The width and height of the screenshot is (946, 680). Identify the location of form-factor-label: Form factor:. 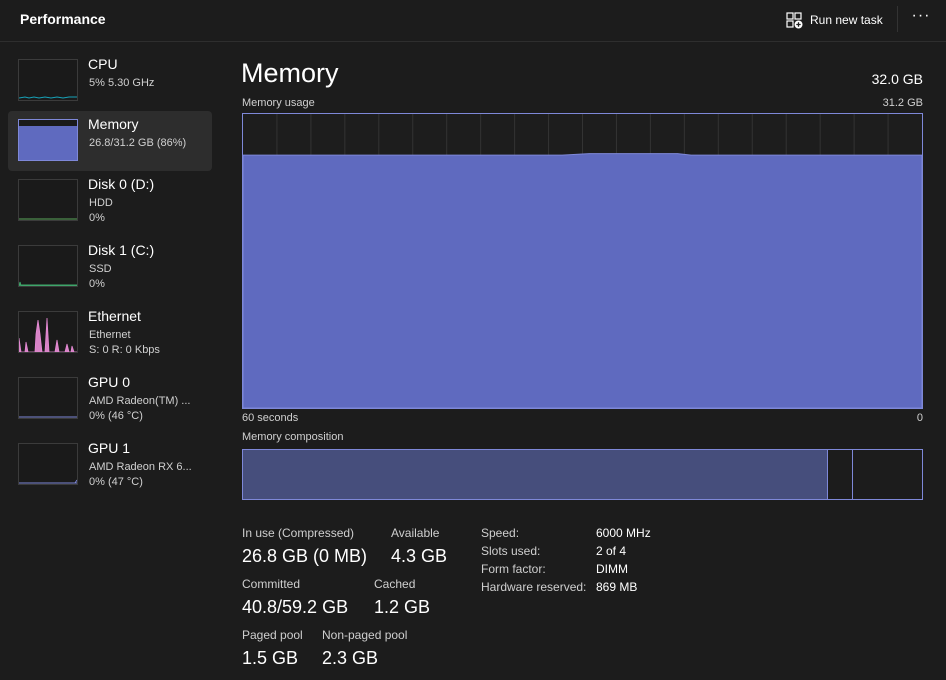
(513, 569).